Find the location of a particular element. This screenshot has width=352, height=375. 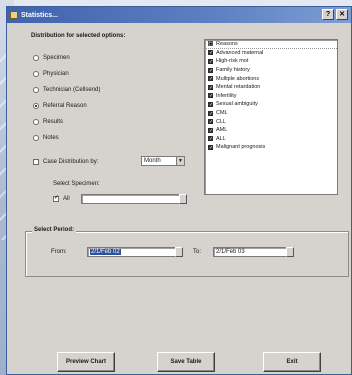

preview-chart-label: Preview Chart is located at coordinates (86, 362).